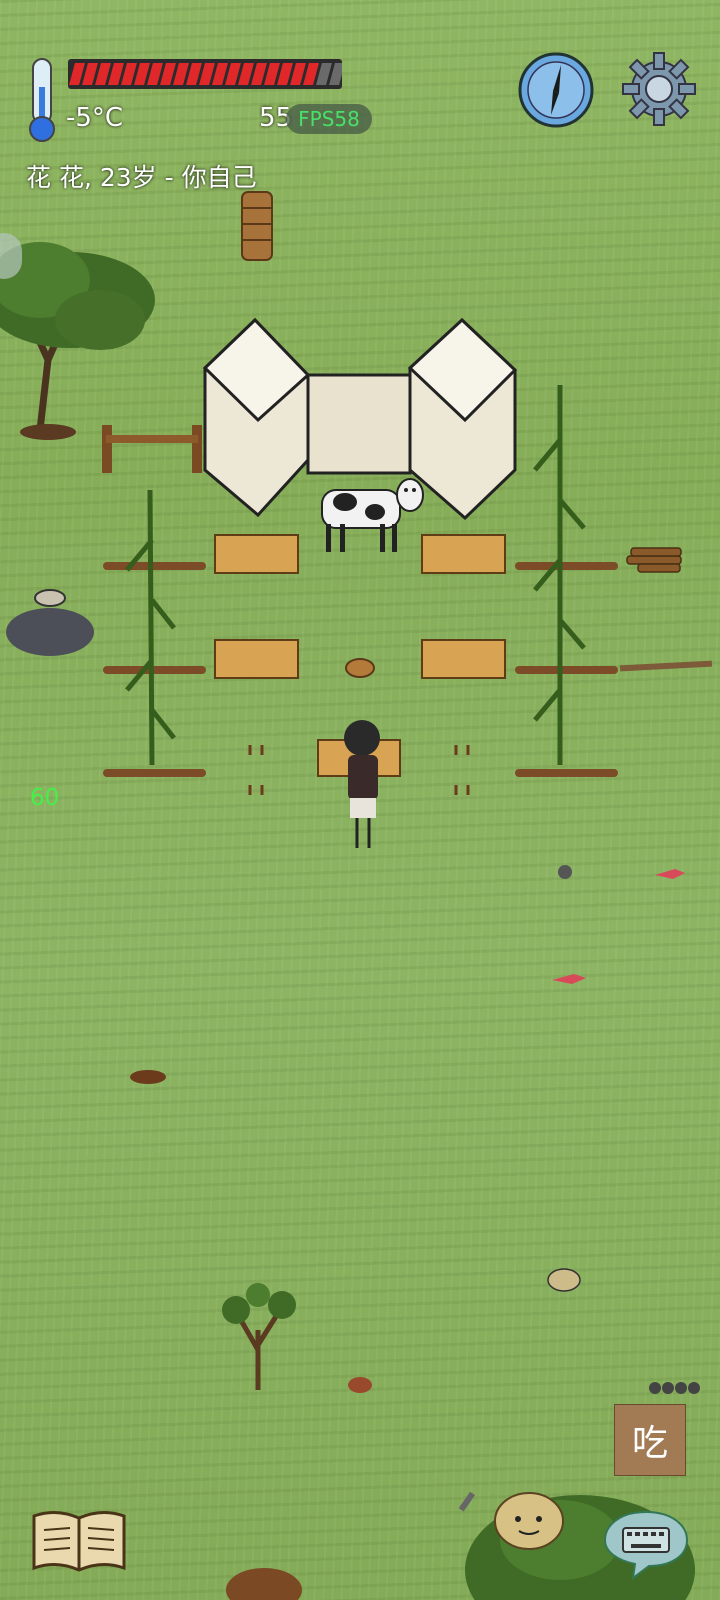  Describe the element at coordinates (646, 1544) in the screenshot. I see `keyboard-icon` at that location.